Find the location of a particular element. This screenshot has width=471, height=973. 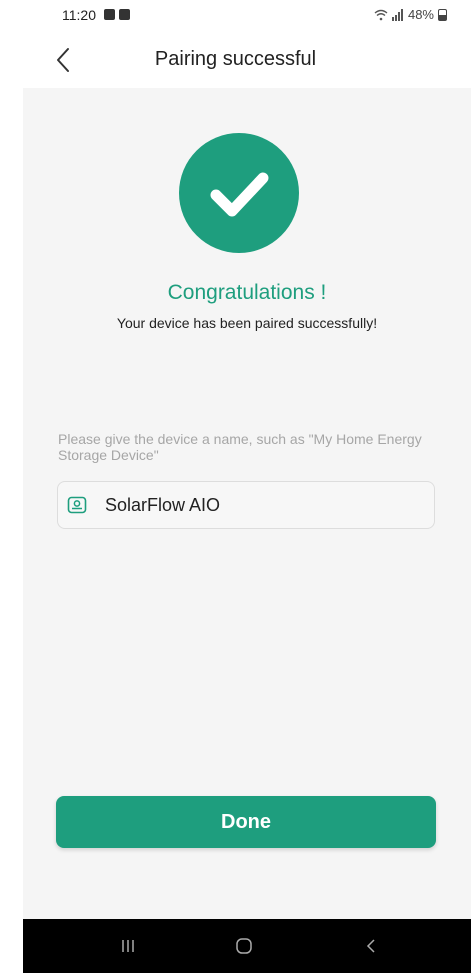

recents-button is located at coordinates (128, 946).